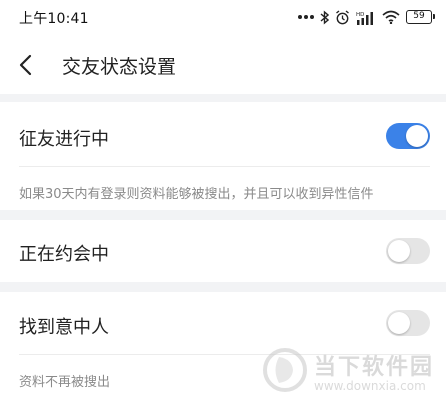 Image resolution: width=446 pixels, height=412 pixels. Describe the element at coordinates (420, 17) in the screenshot. I see `battery-icon: 59` at that location.